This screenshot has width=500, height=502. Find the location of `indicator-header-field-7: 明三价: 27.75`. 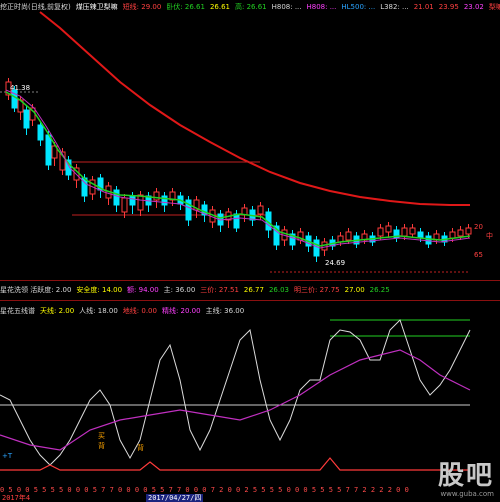

indicator-header-field-7: 明三价: 27.75 is located at coordinates (317, 290).